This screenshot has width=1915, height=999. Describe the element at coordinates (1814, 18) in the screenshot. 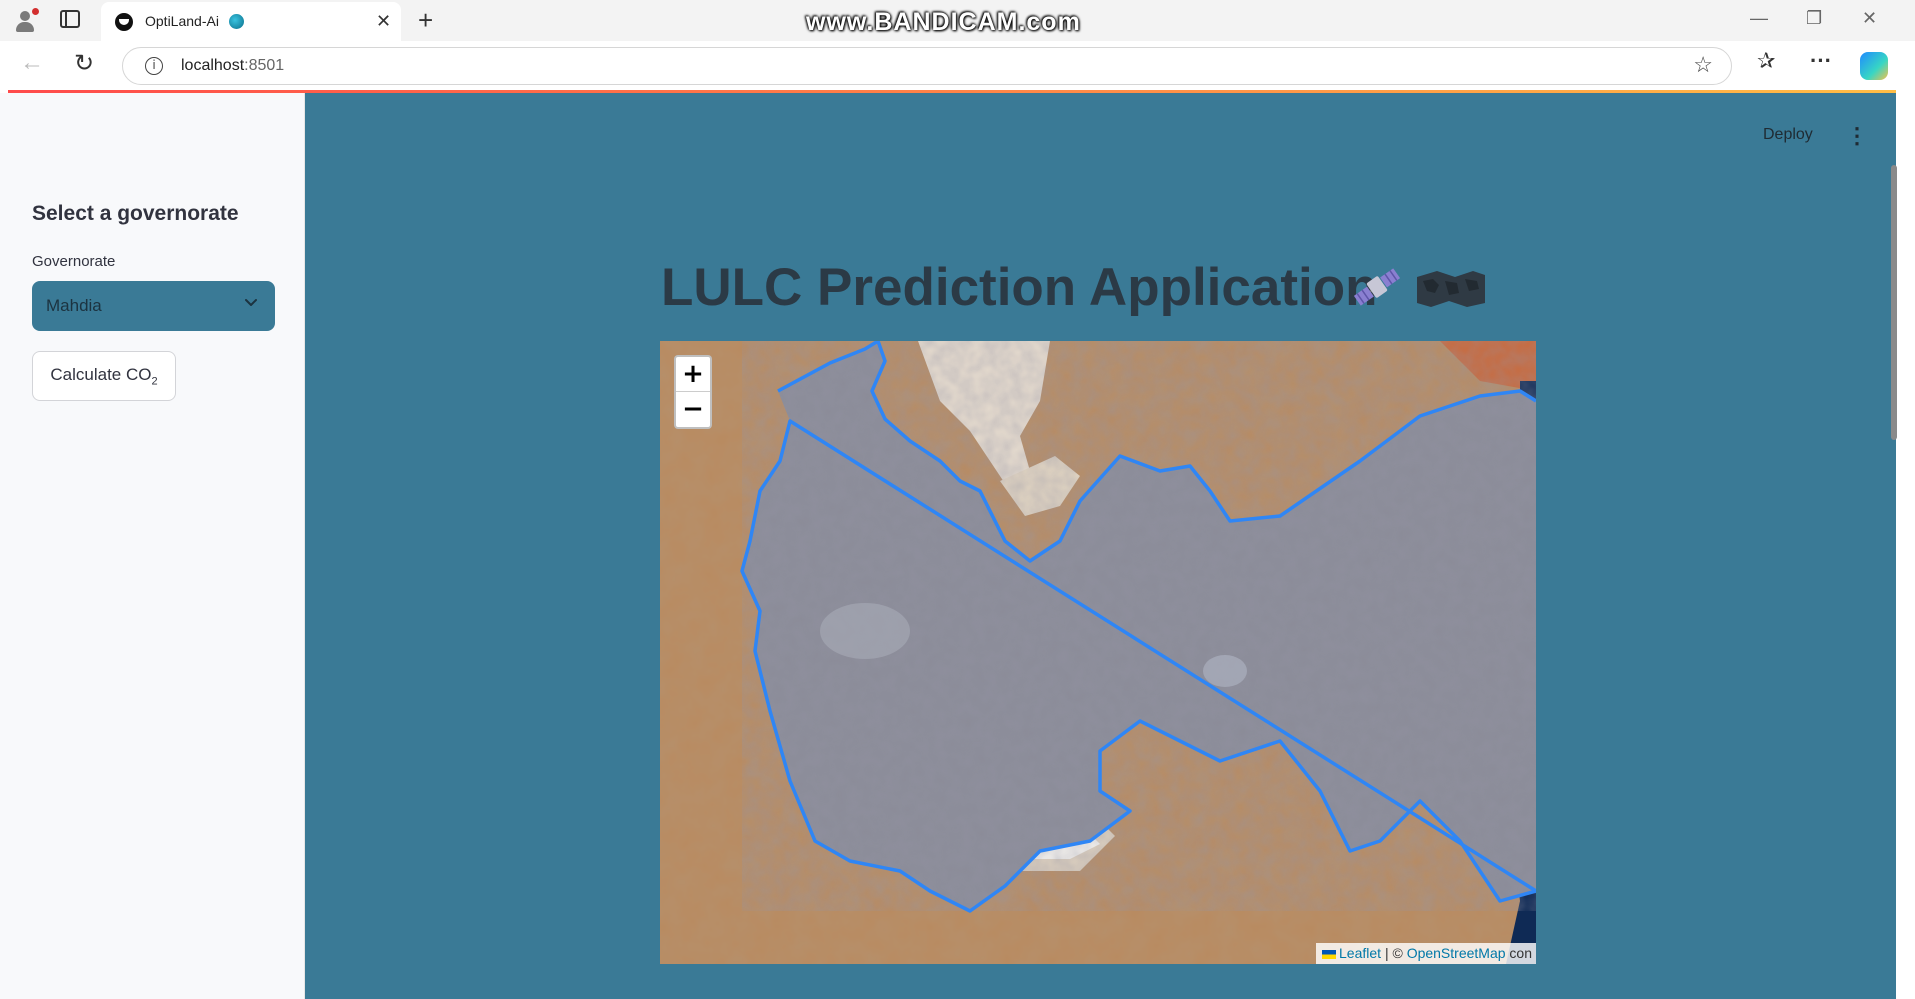

I see `restore-icon: ❐` at that location.